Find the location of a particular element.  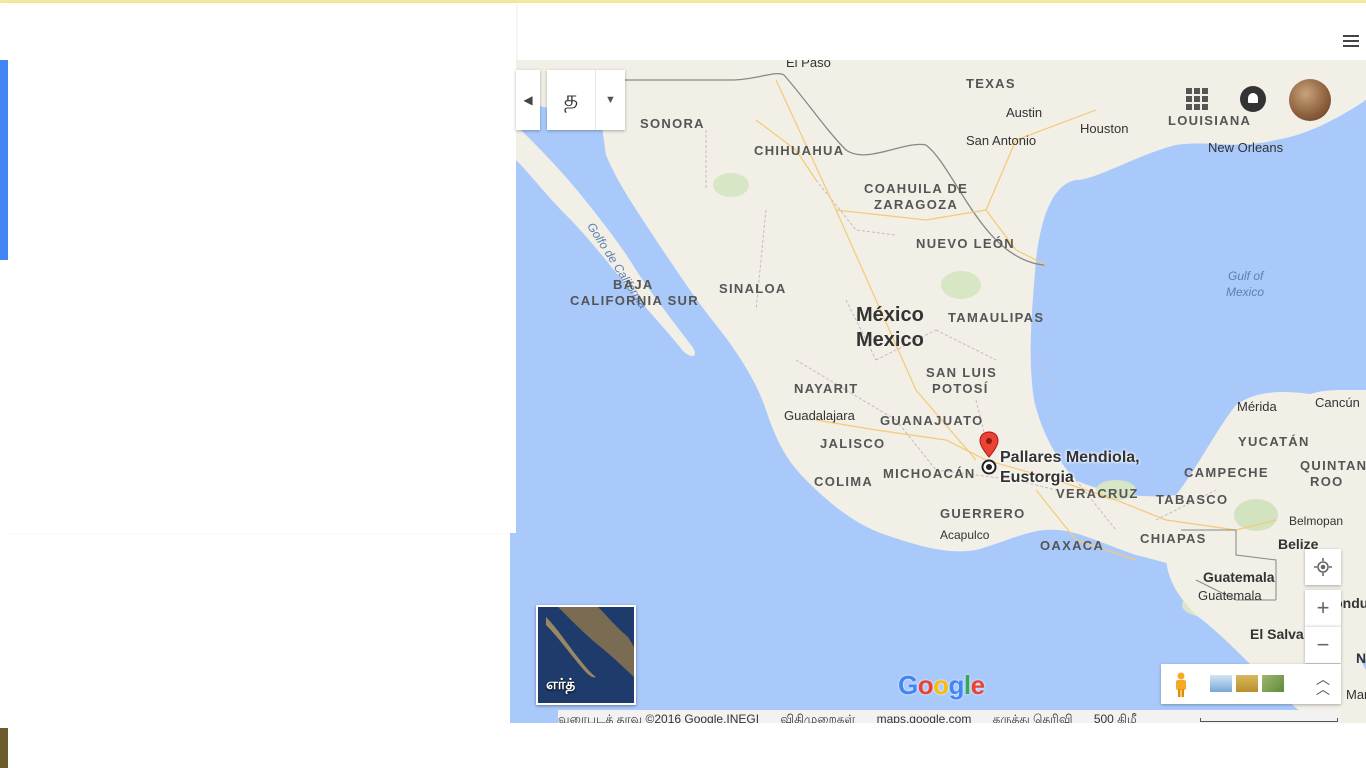

my-location-icon is located at coordinates (1323, 567).